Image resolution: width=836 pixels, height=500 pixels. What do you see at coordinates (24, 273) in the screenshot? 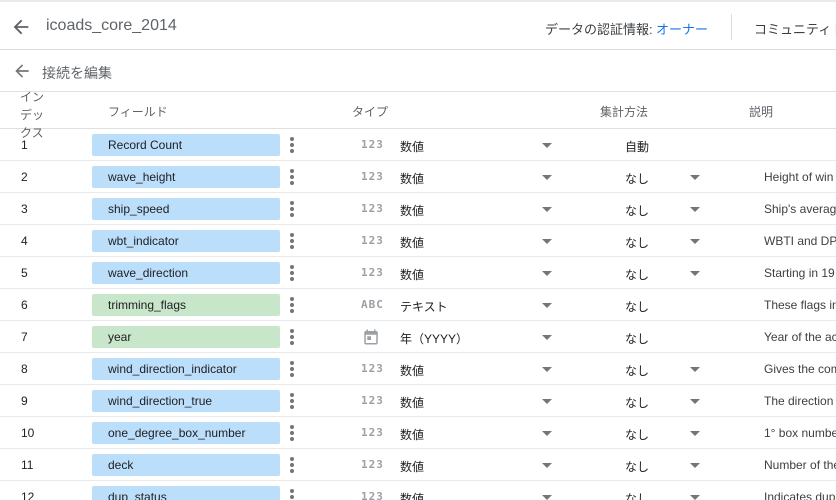
I see `row-index: 5` at bounding box center [24, 273].